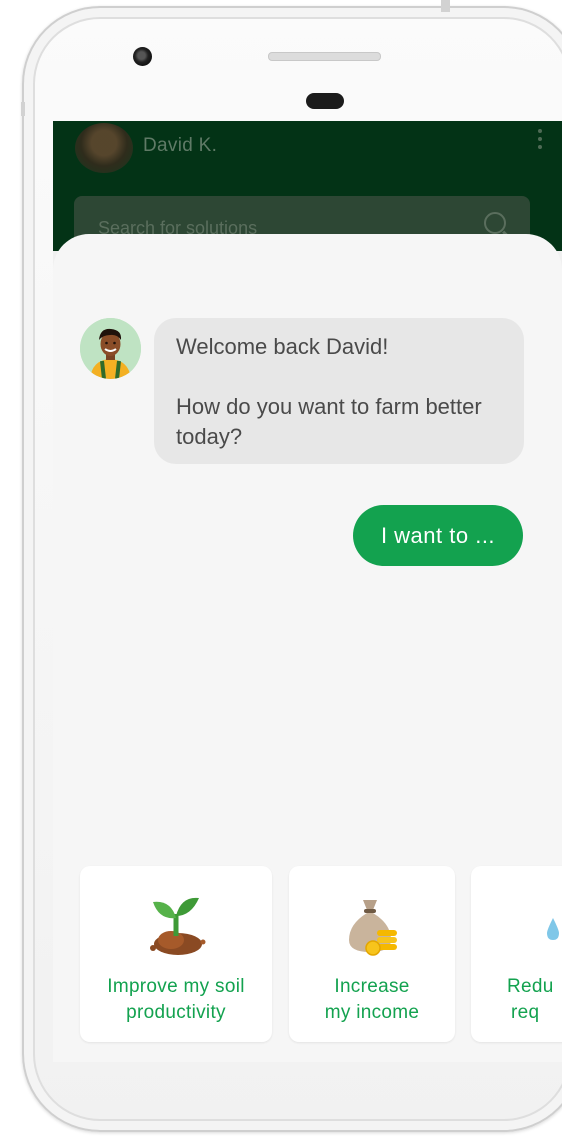 This screenshot has height=1139, width=562. I want to click on search-icon, so click(495, 223).